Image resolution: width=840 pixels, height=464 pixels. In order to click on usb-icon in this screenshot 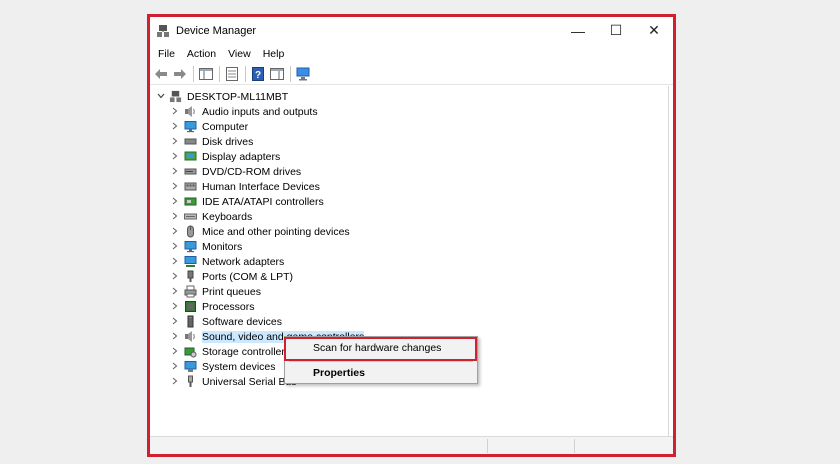, I will do `click(190, 381)`.